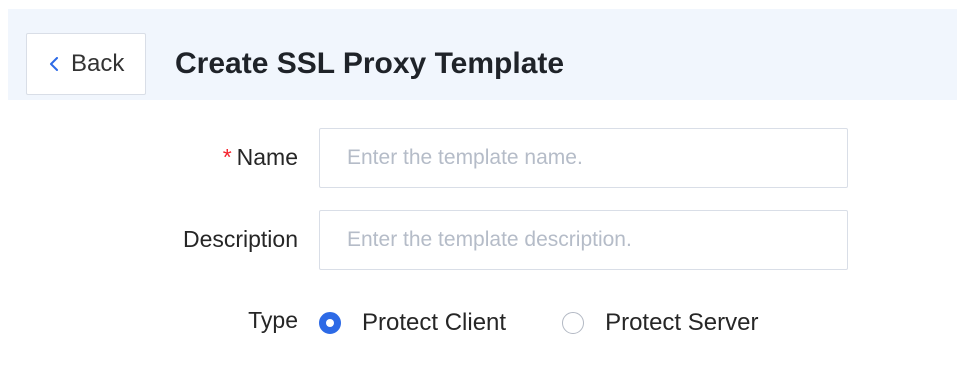 This screenshot has width=957, height=365. Describe the element at coordinates (240, 239) in the screenshot. I see `description-label: Description` at that location.